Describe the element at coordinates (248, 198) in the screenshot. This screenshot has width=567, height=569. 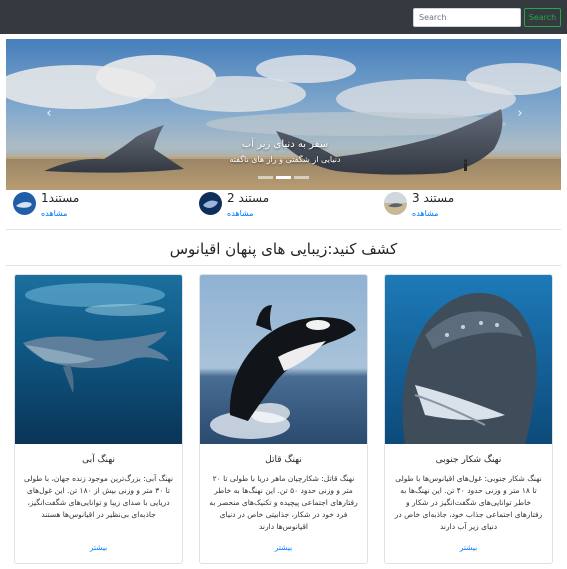
I see `documentary-title-2: مستند 2` at that location.